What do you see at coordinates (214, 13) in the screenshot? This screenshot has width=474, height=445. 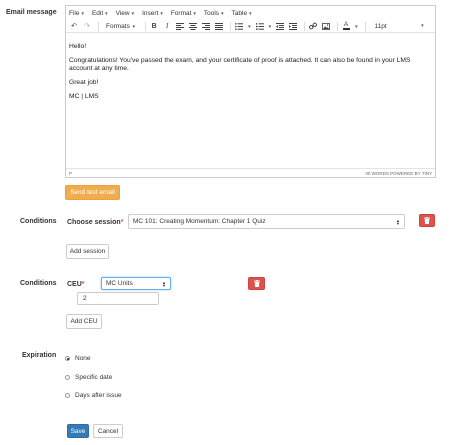 I see `menu-tools: Tools▼` at bounding box center [214, 13].